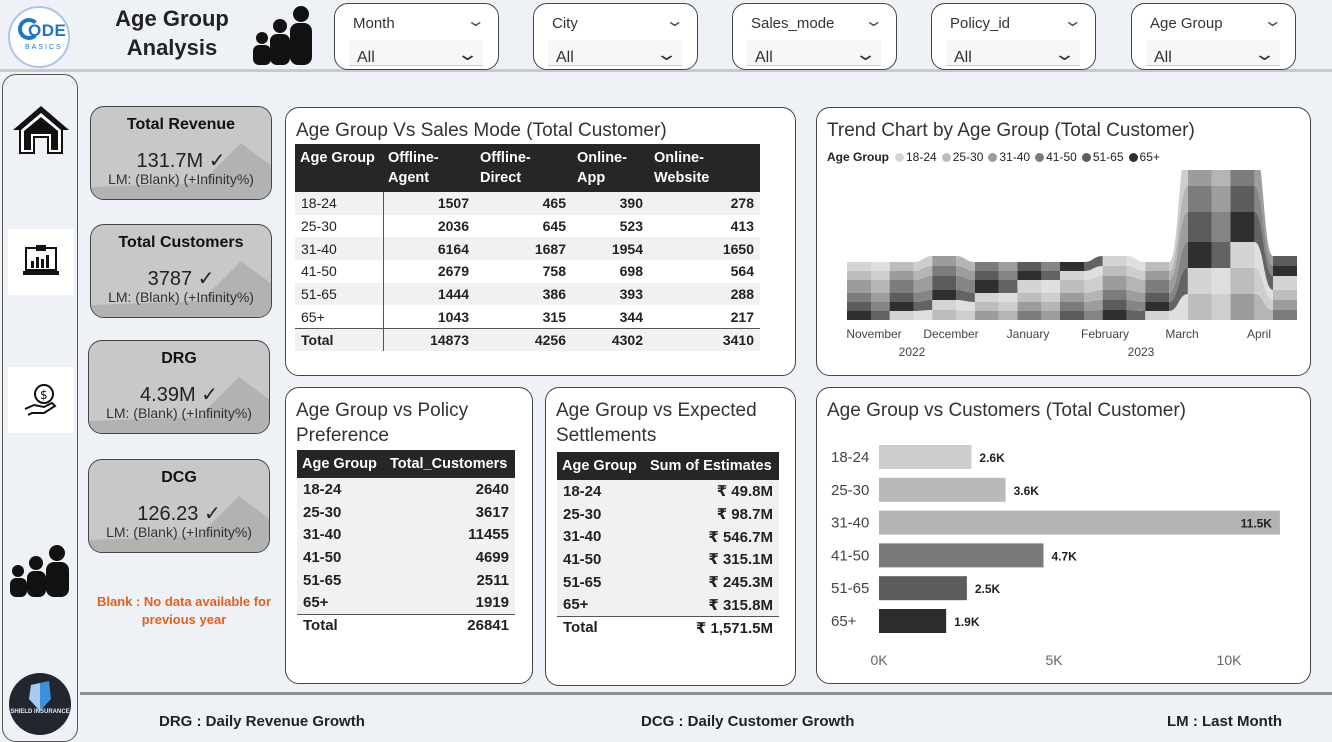  Describe the element at coordinates (39, 571) in the screenshot. I see `age-group-icon` at that location.